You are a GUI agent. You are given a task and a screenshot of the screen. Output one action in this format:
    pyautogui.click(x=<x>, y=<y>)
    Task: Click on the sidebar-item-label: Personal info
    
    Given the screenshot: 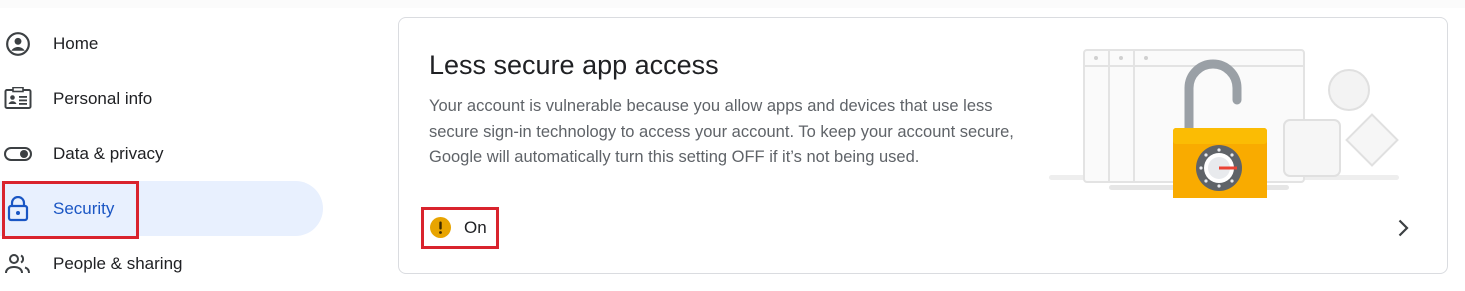 What is the action you would take?
    pyautogui.click(x=103, y=98)
    